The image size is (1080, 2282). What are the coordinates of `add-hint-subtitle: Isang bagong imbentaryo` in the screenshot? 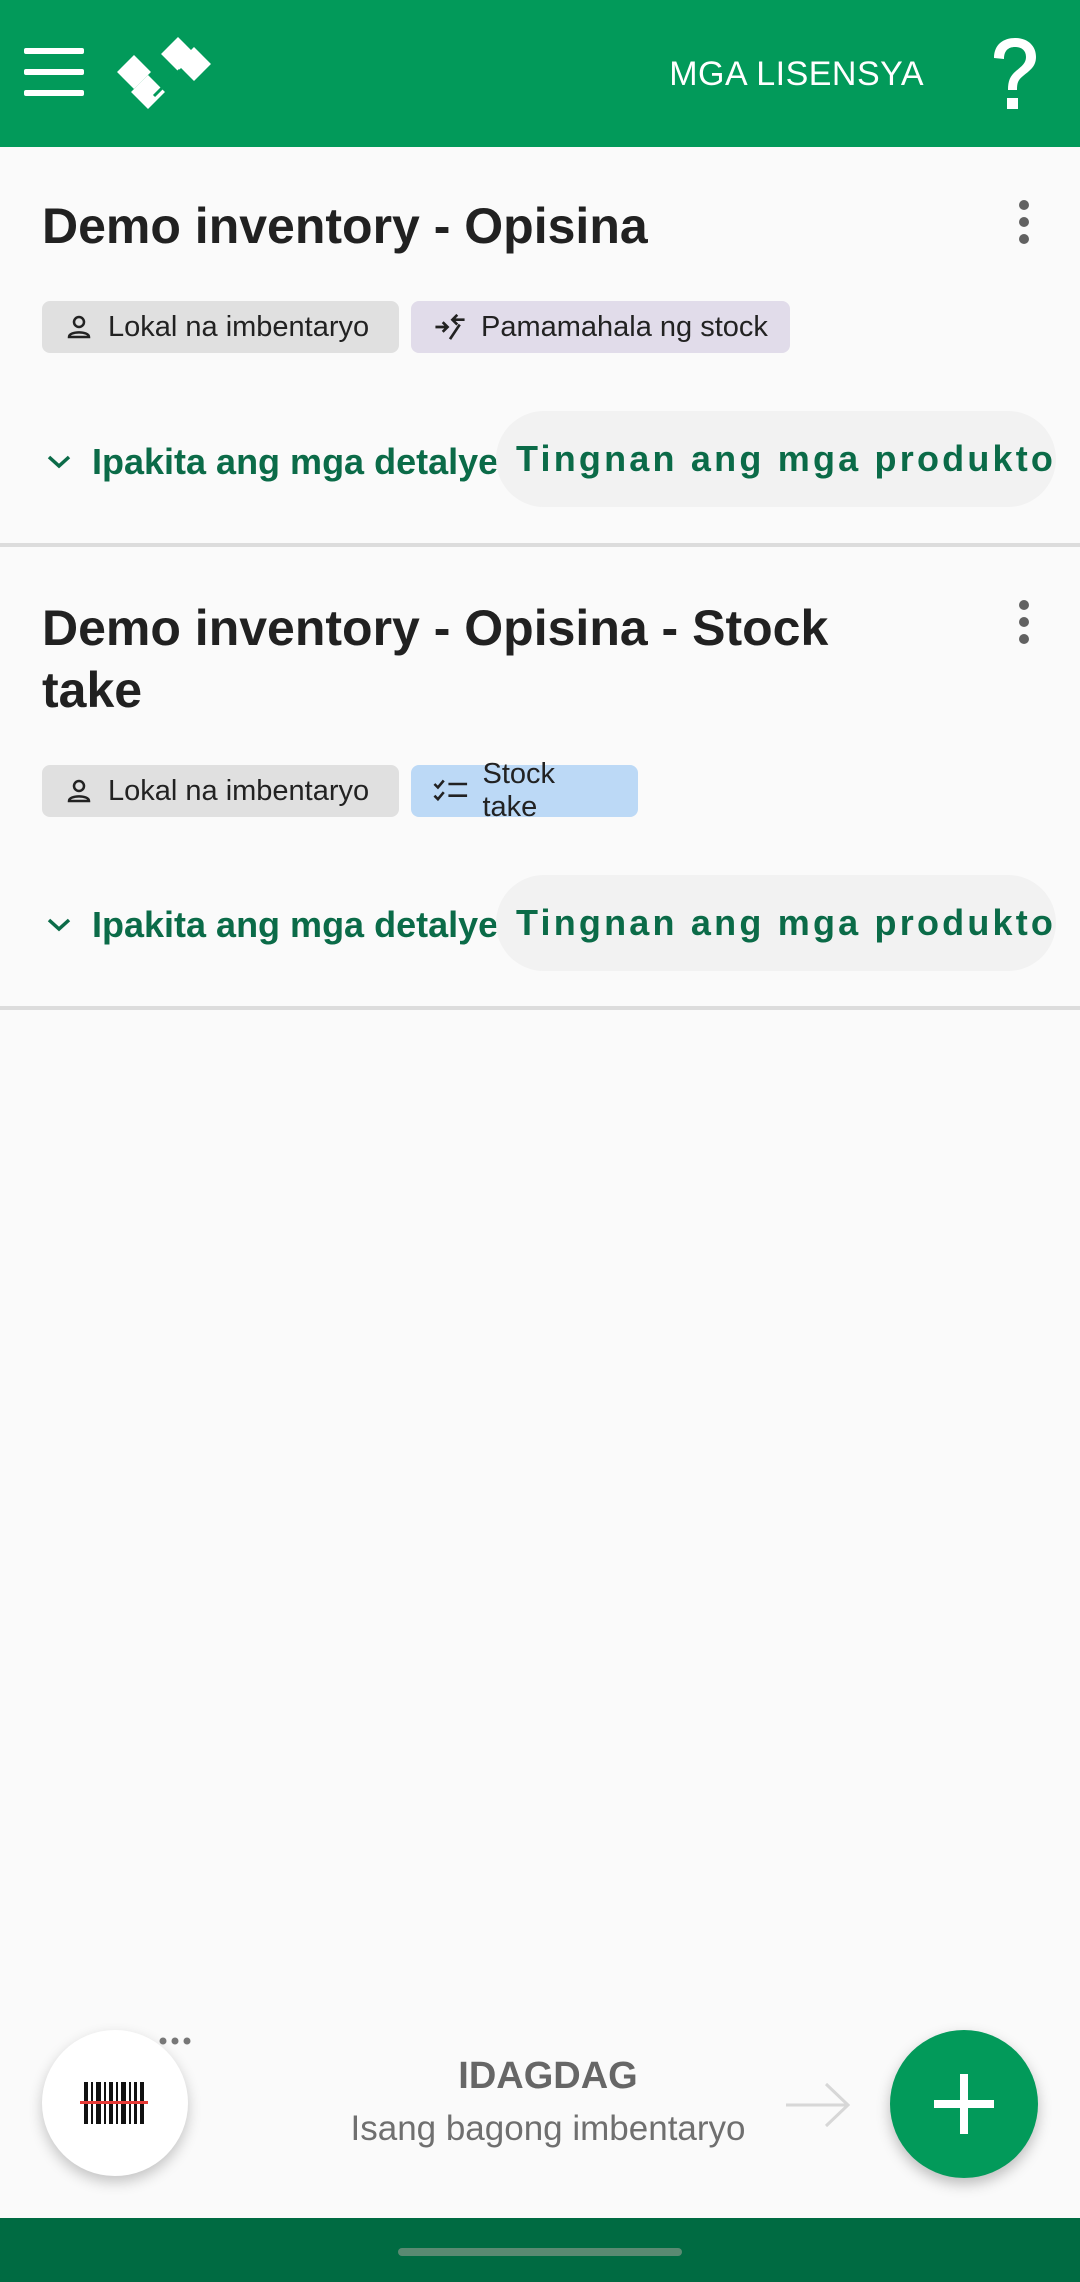 It's located at (548, 2128).